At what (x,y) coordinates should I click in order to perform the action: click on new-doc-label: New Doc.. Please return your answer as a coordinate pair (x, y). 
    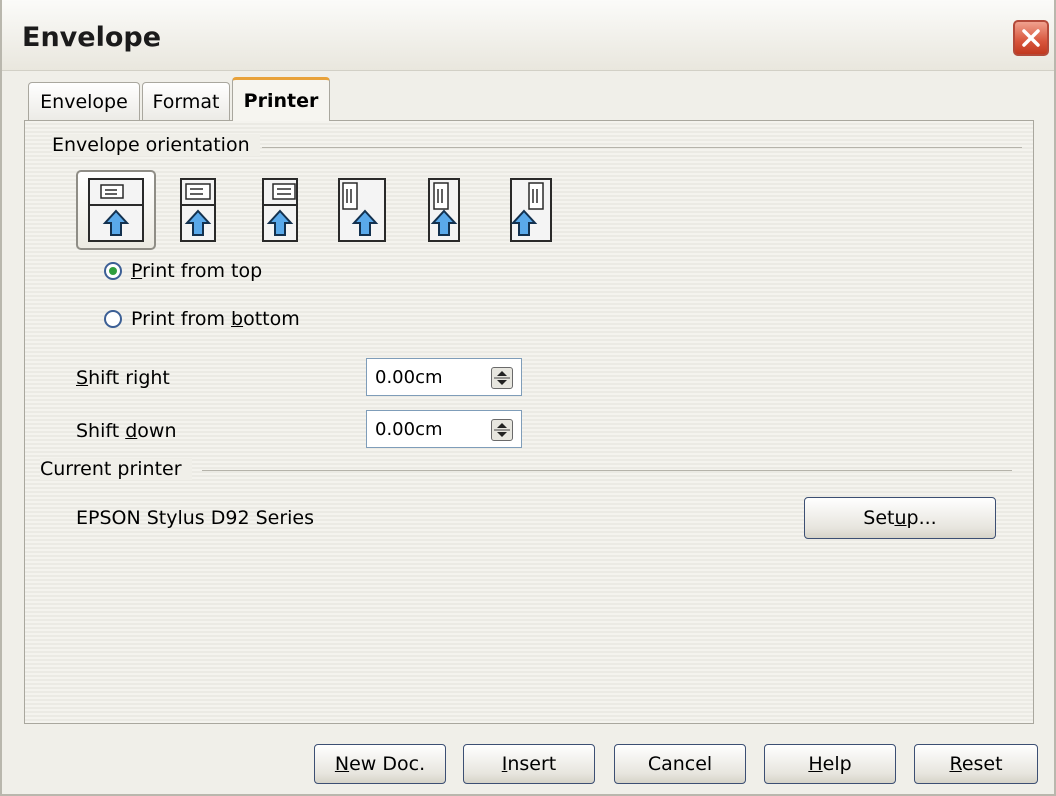
    Looking at the image, I should click on (380, 764).